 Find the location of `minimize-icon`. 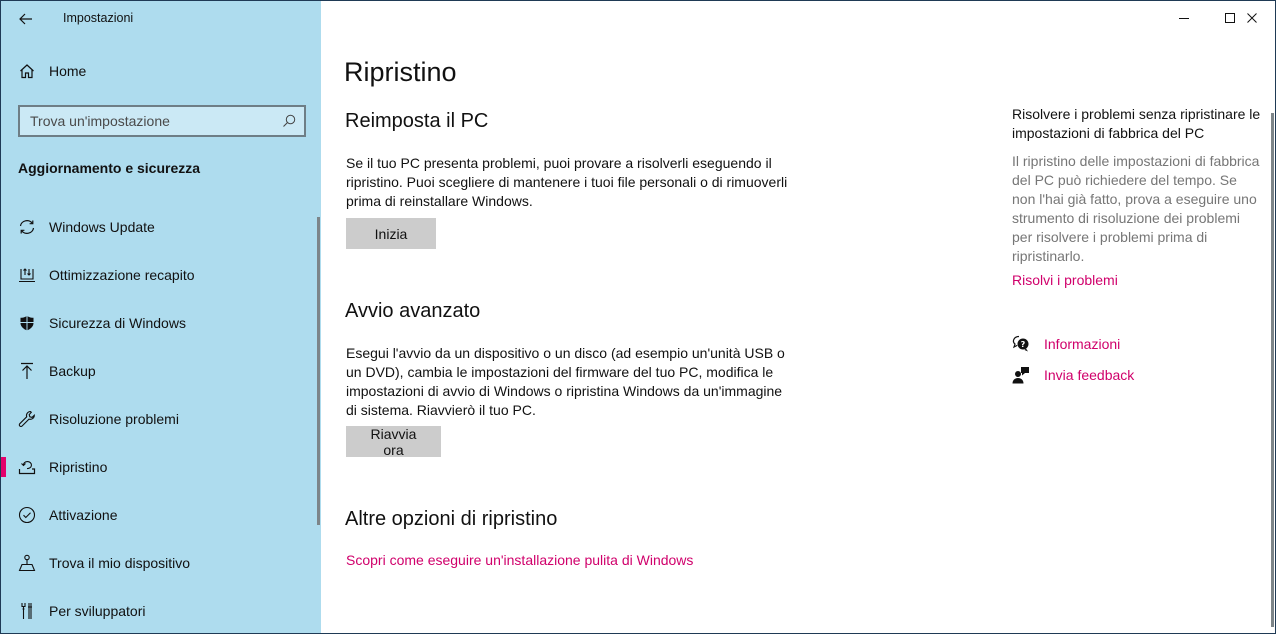

minimize-icon is located at coordinates (1184, 18).